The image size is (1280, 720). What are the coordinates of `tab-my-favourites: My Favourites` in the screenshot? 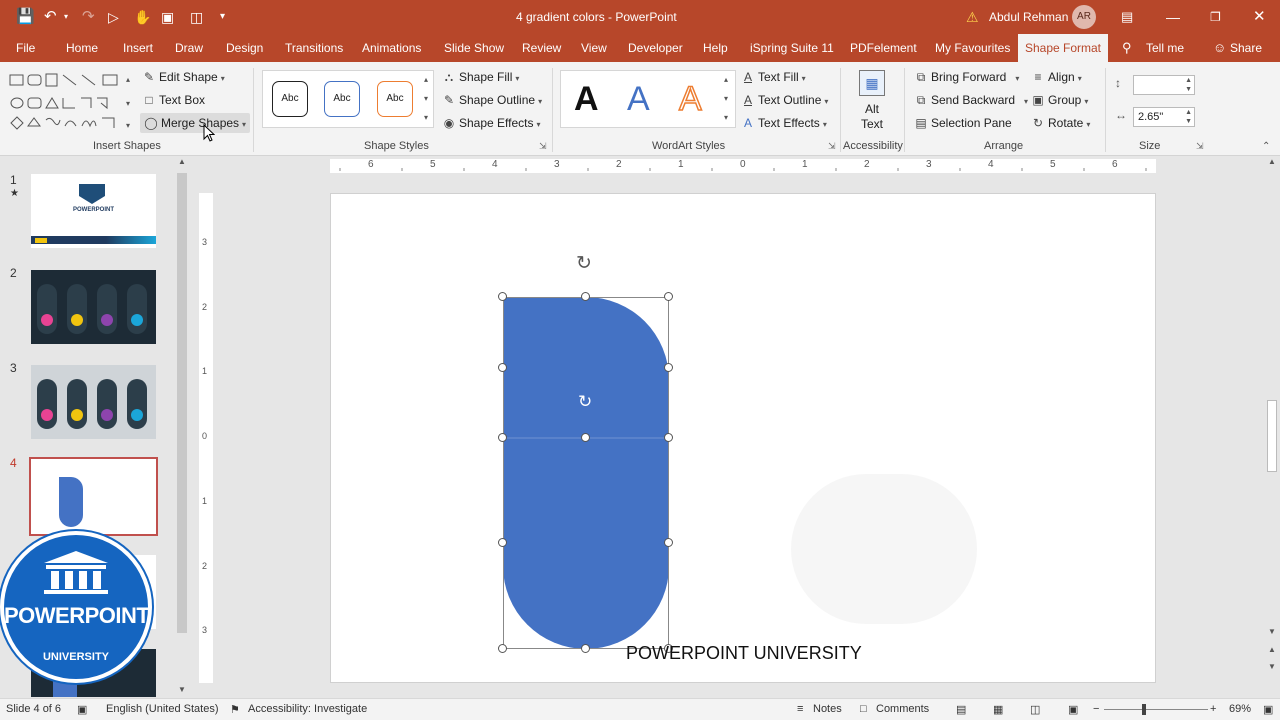 It's located at (972, 48).